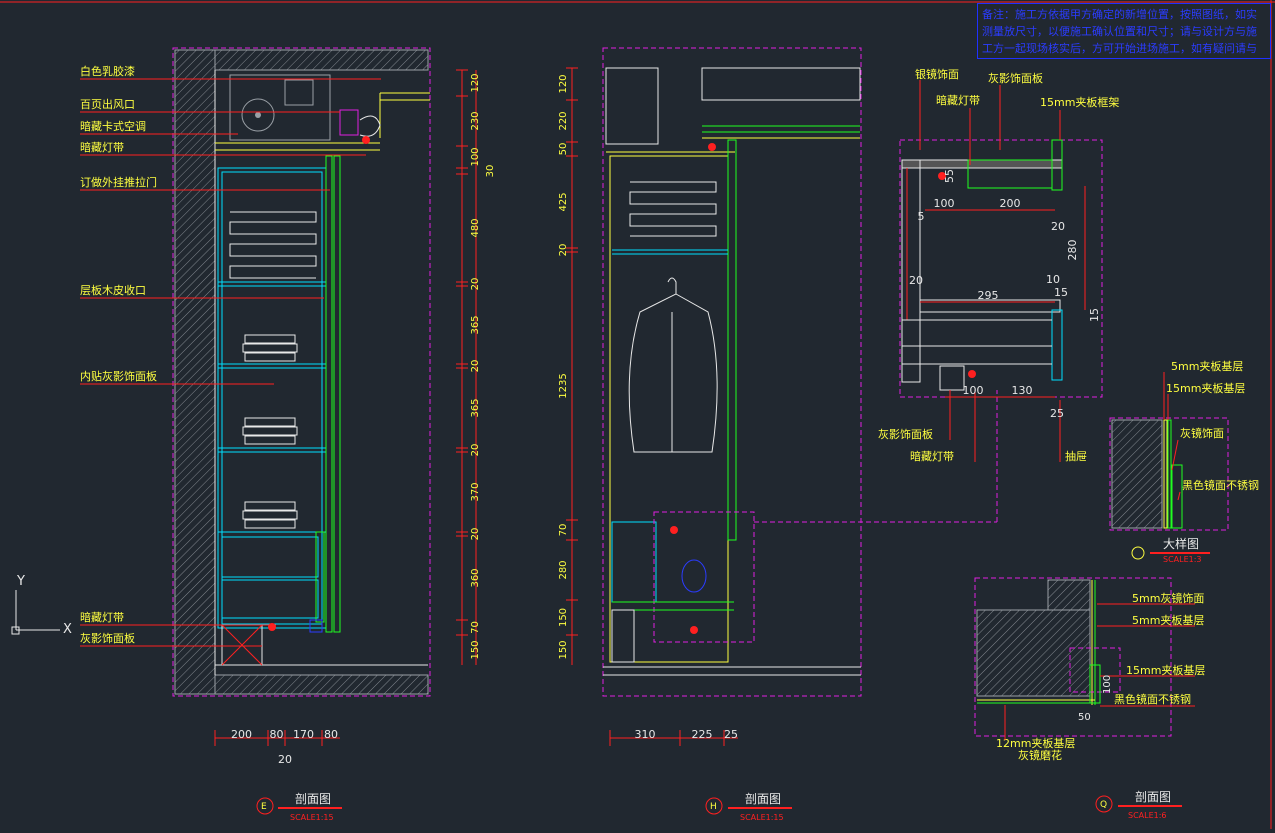  Describe the element at coordinates (1057, 413) in the screenshot. I see `detail-top-dim: 25` at that location.